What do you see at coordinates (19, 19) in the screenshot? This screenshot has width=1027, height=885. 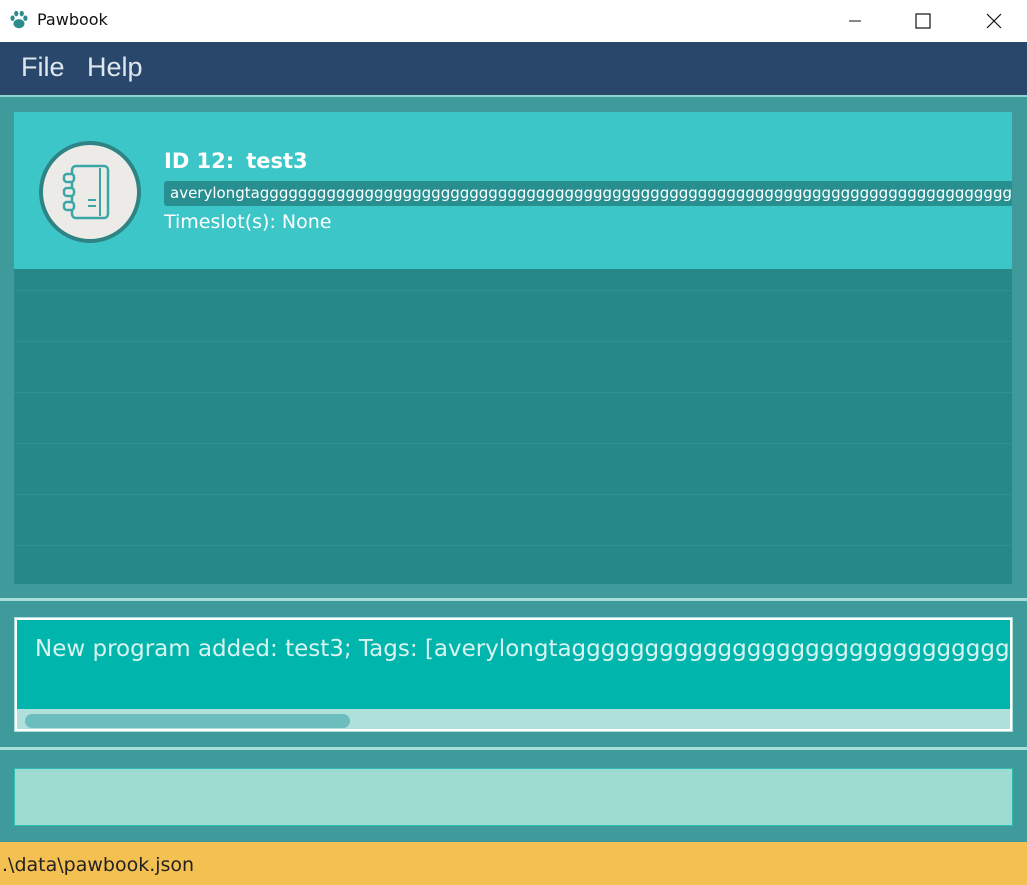 I see `paw-icon` at bounding box center [19, 19].